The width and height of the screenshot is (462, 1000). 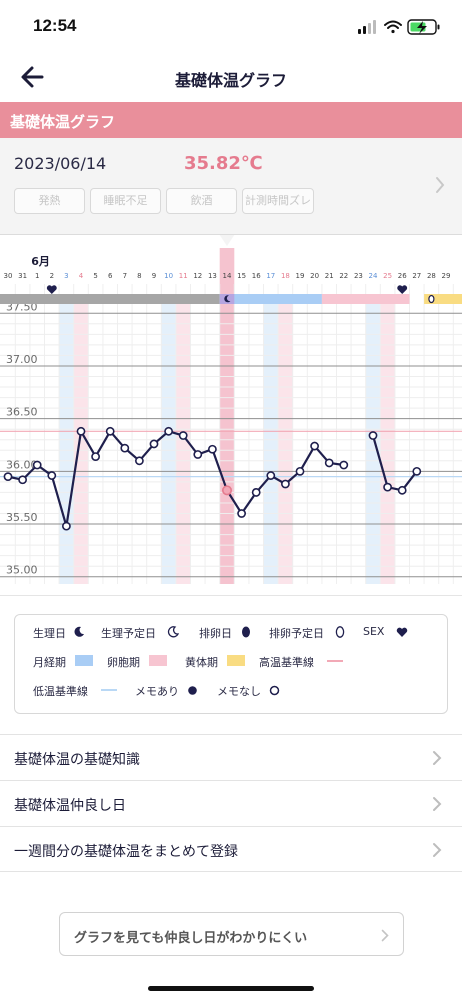 I want to click on x-tick-label: 6, so click(x=110, y=276).